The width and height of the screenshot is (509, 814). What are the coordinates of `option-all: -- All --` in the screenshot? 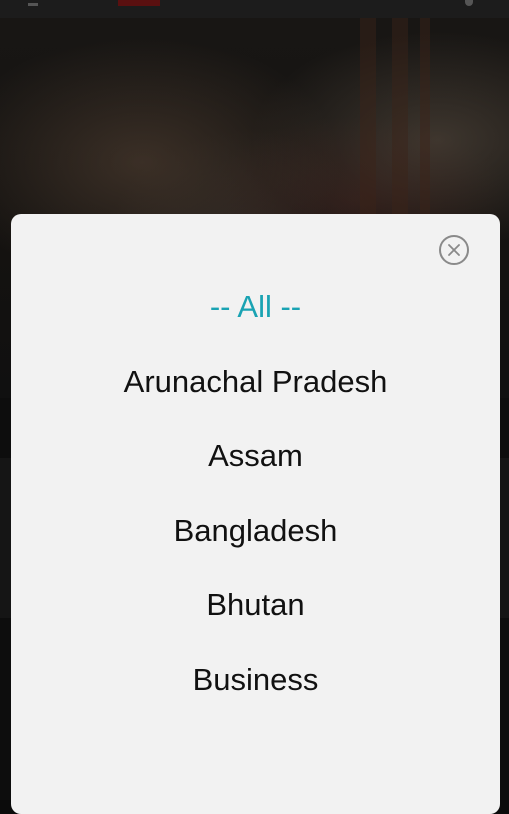 It's located at (255, 321).